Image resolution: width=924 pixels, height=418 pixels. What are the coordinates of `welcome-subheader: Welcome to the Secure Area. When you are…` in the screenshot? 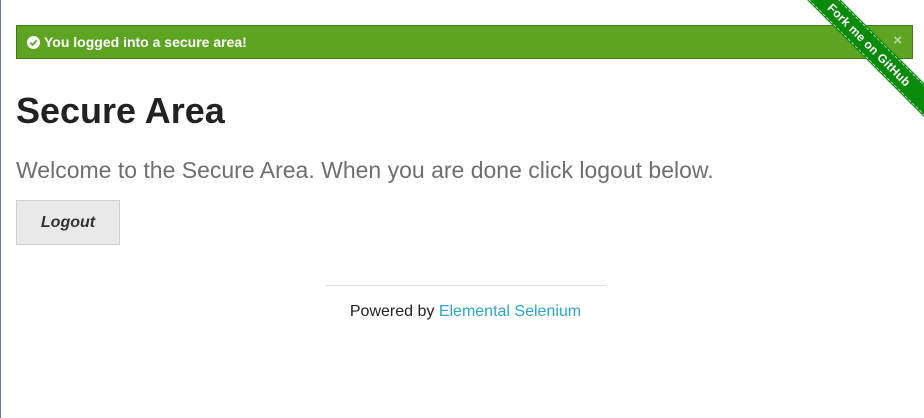 It's located at (365, 170).